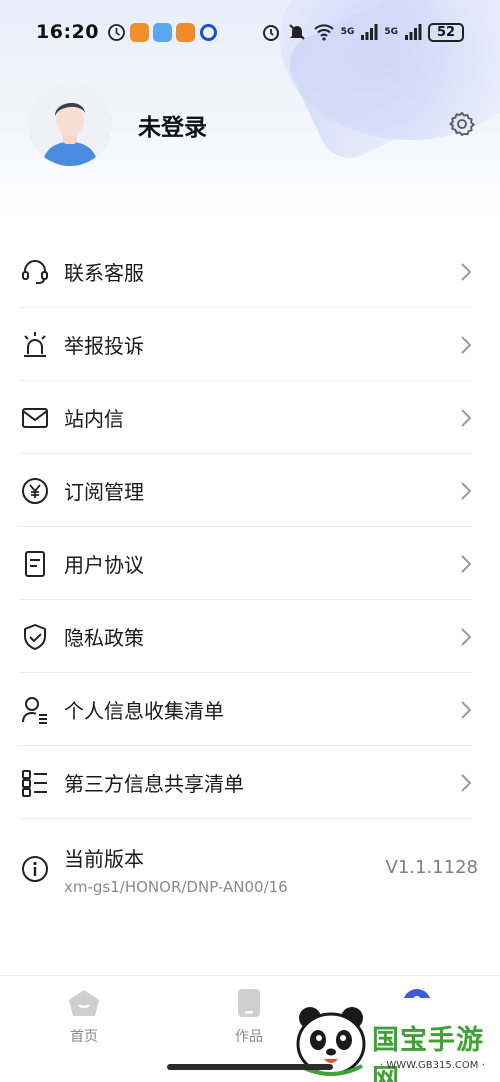 This screenshot has height=1082, width=500. Describe the element at coordinates (172, 125) in the screenshot. I see `login-status-label: 未登录` at that location.